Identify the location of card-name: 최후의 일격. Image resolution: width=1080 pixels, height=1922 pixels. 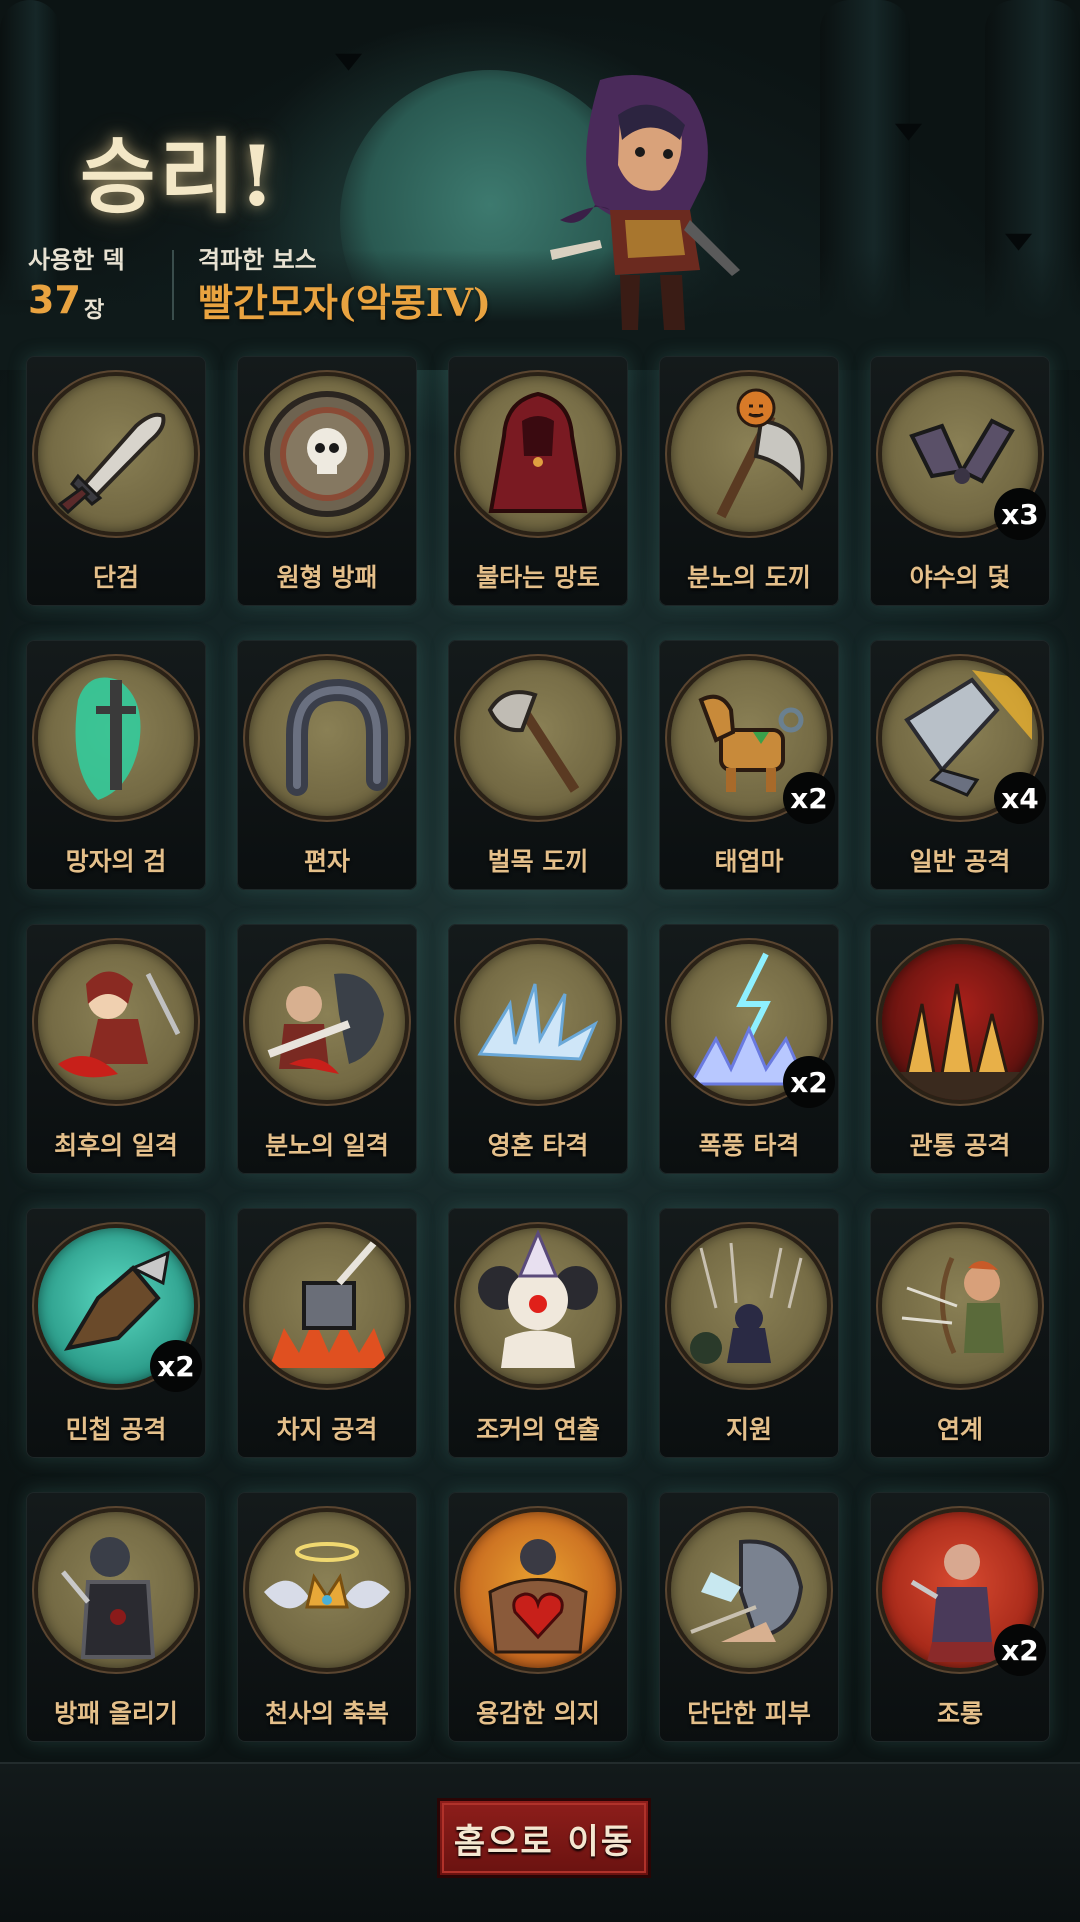
(116, 1145).